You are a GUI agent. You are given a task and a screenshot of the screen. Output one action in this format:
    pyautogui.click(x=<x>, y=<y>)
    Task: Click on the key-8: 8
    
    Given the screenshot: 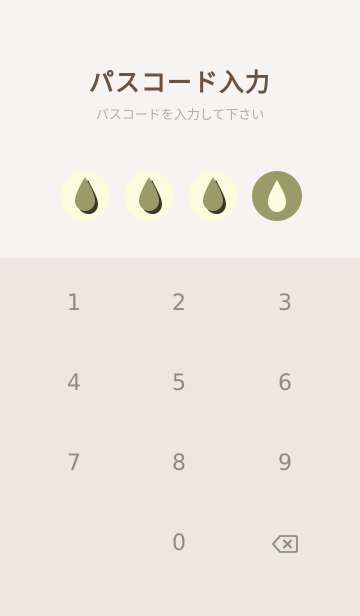 What is the action you would take?
    pyautogui.click(x=179, y=464)
    